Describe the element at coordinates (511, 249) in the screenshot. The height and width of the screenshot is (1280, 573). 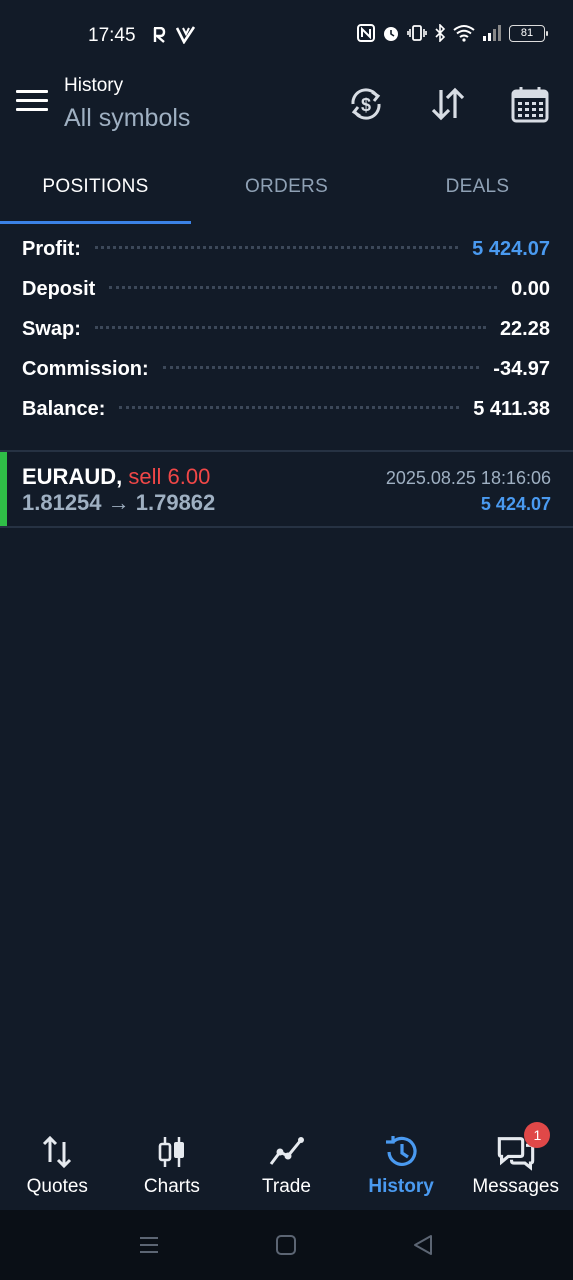
I see `summary-value: 5 424.07` at that location.